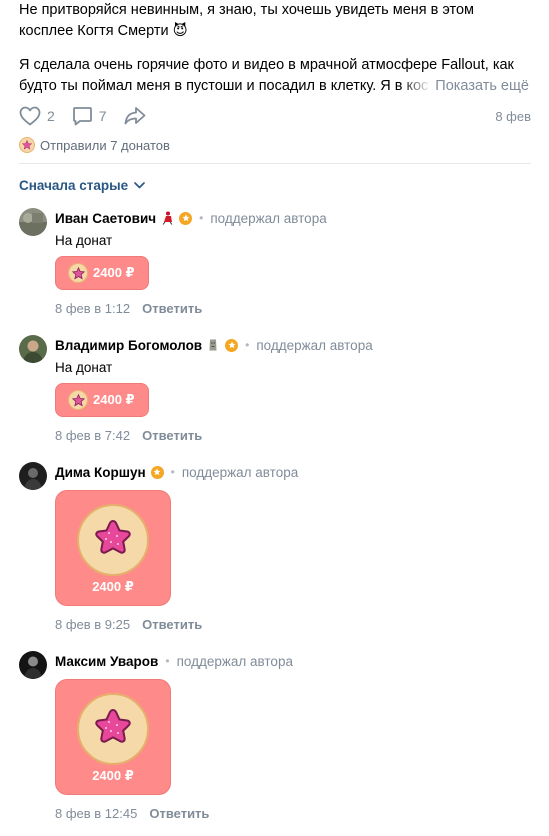  I want to click on comment-date: 8 фев в 9:25, so click(92, 624).